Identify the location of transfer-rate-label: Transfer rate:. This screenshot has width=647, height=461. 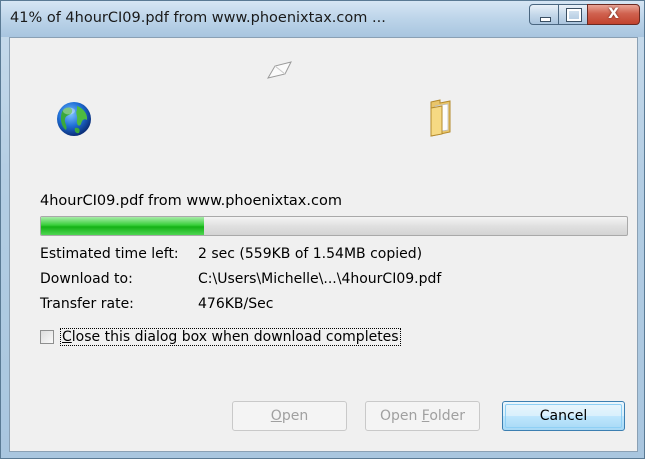
(87, 304).